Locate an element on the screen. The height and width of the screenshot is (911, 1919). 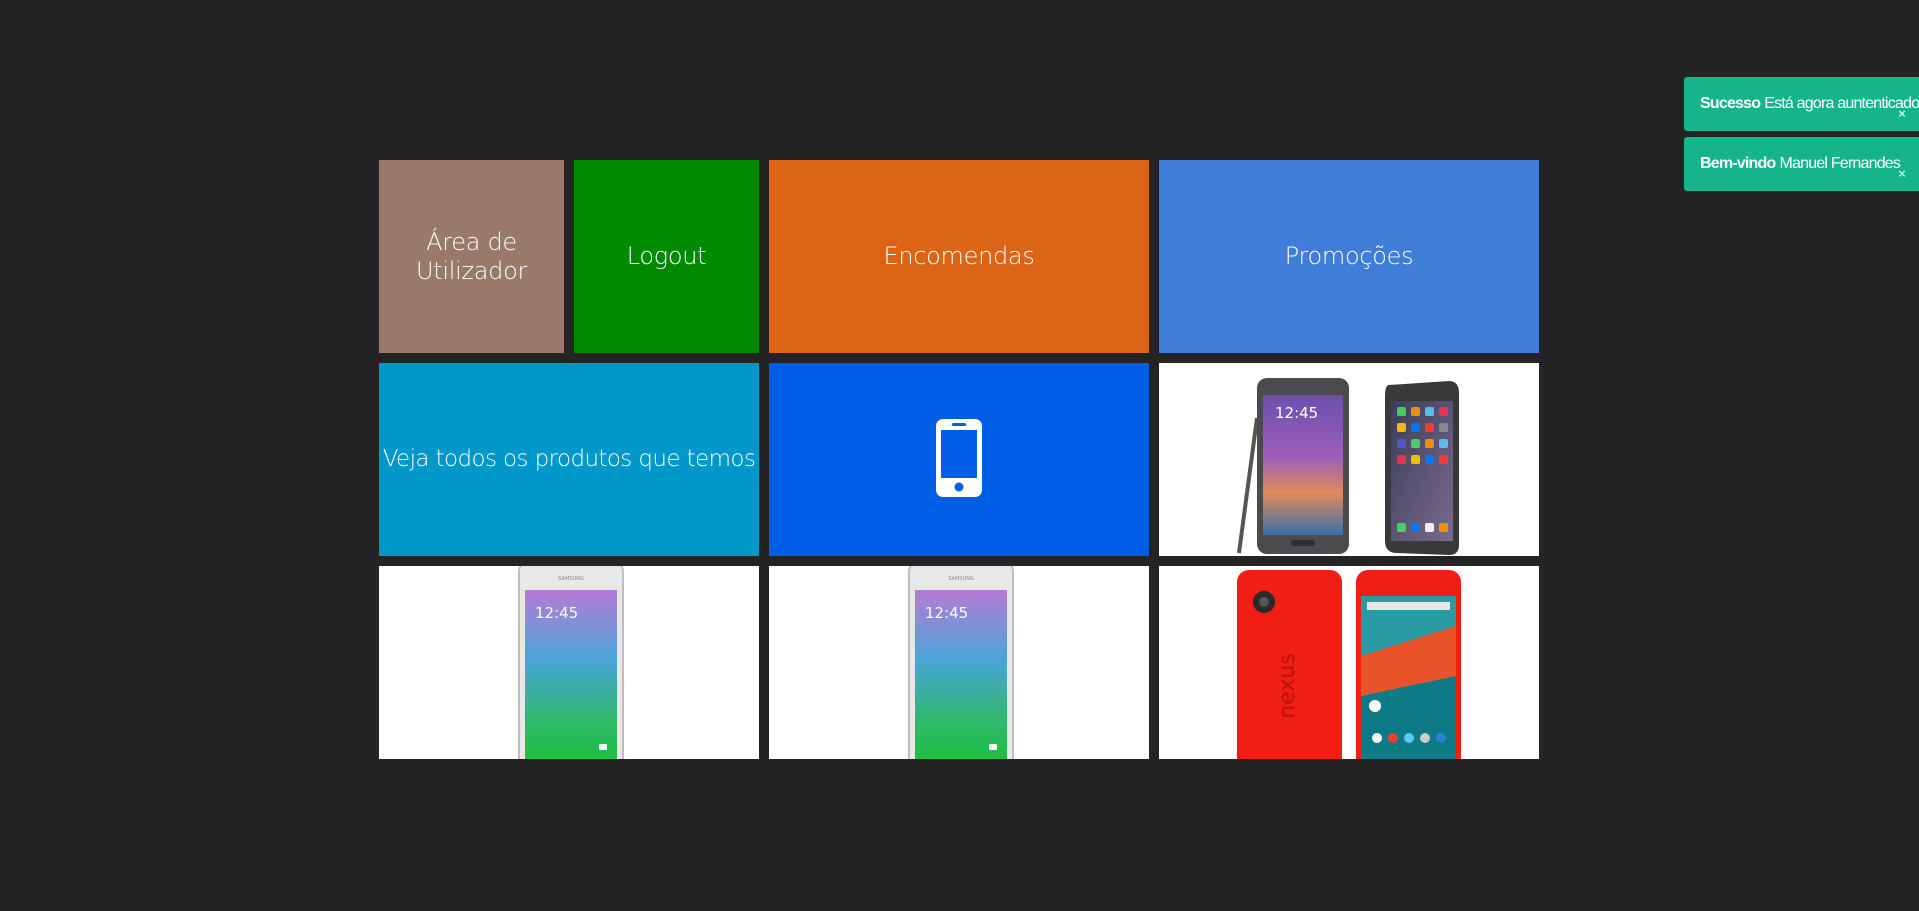
promotions-label: Promoções is located at coordinates (1349, 256).